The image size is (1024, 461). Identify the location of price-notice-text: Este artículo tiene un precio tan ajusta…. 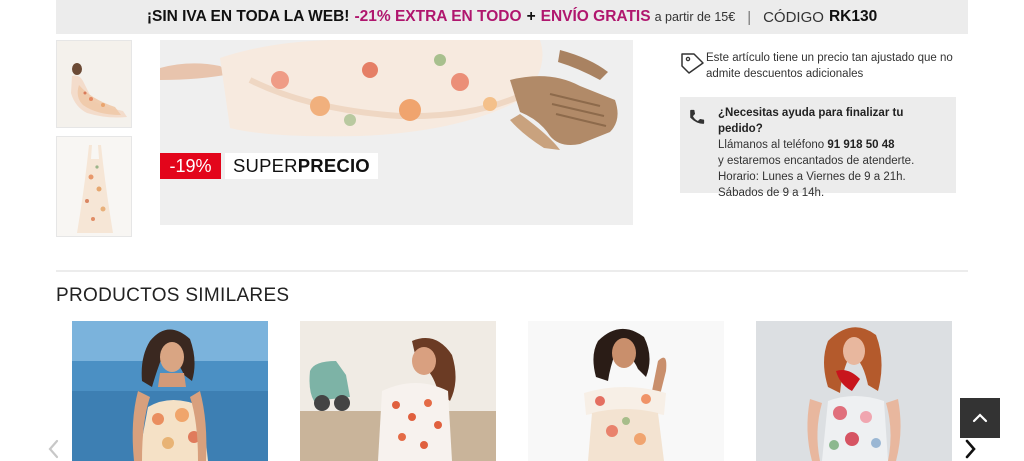
(829, 66).